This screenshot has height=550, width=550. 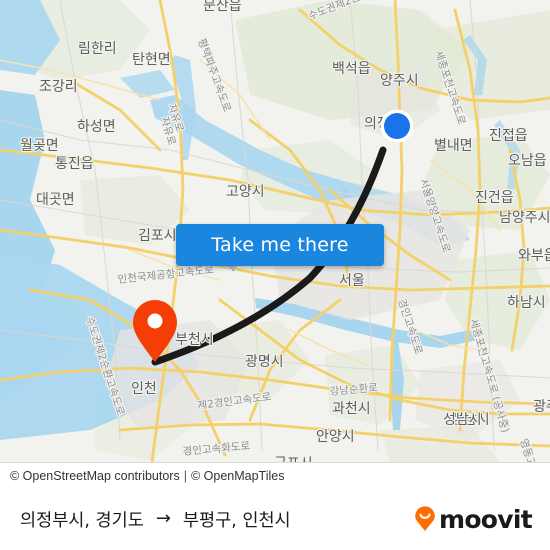 What do you see at coordinates (238, 476) in the screenshot?
I see `attribution-openmaptiles: © OpenMapTiles` at bounding box center [238, 476].